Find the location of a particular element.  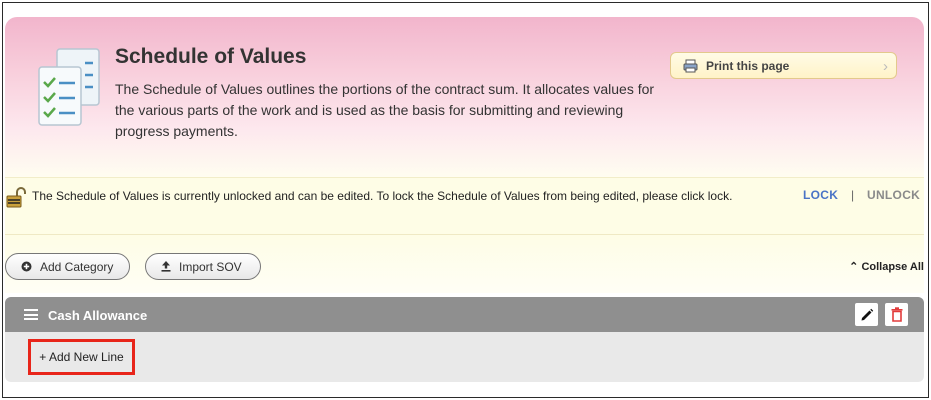

chevron-right-icon: › is located at coordinates (885, 66).